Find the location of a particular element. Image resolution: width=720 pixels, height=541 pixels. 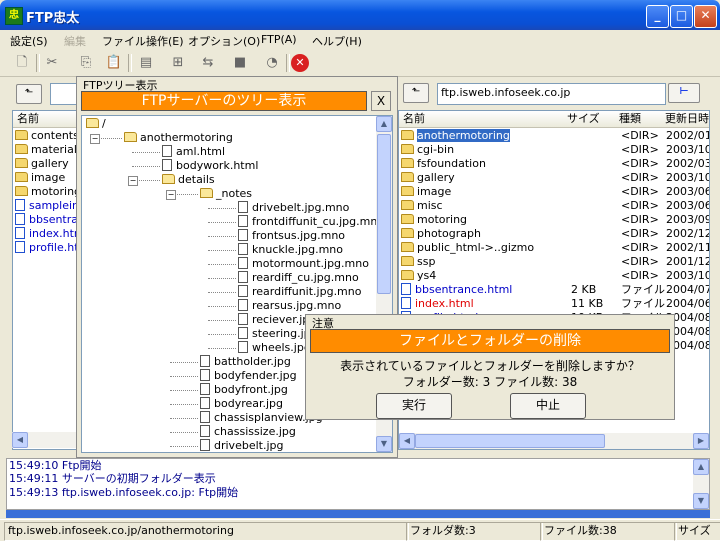

tree-node: bodyfender.jpg is located at coordinates (233, 376).